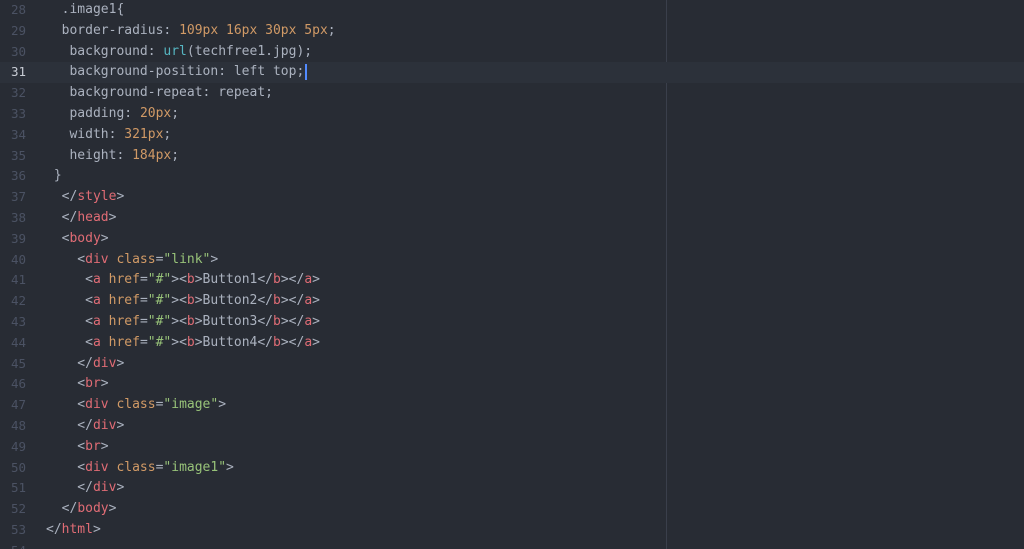 The width and height of the screenshot is (1024, 549). What do you see at coordinates (535, 52) in the screenshot?
I see `code-text: background: url(techfree1.jpg);` at bounding box center [535, 52].